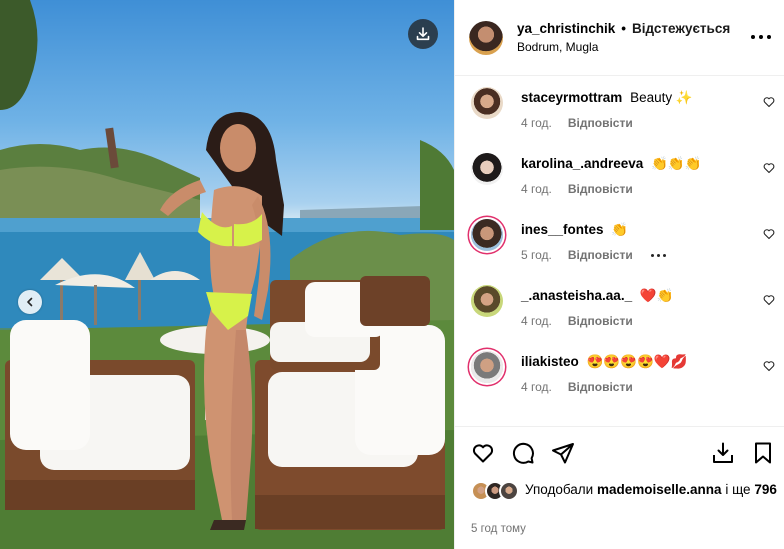 The image size is (784, 549). I want to click on download-button, so click(423, 34).